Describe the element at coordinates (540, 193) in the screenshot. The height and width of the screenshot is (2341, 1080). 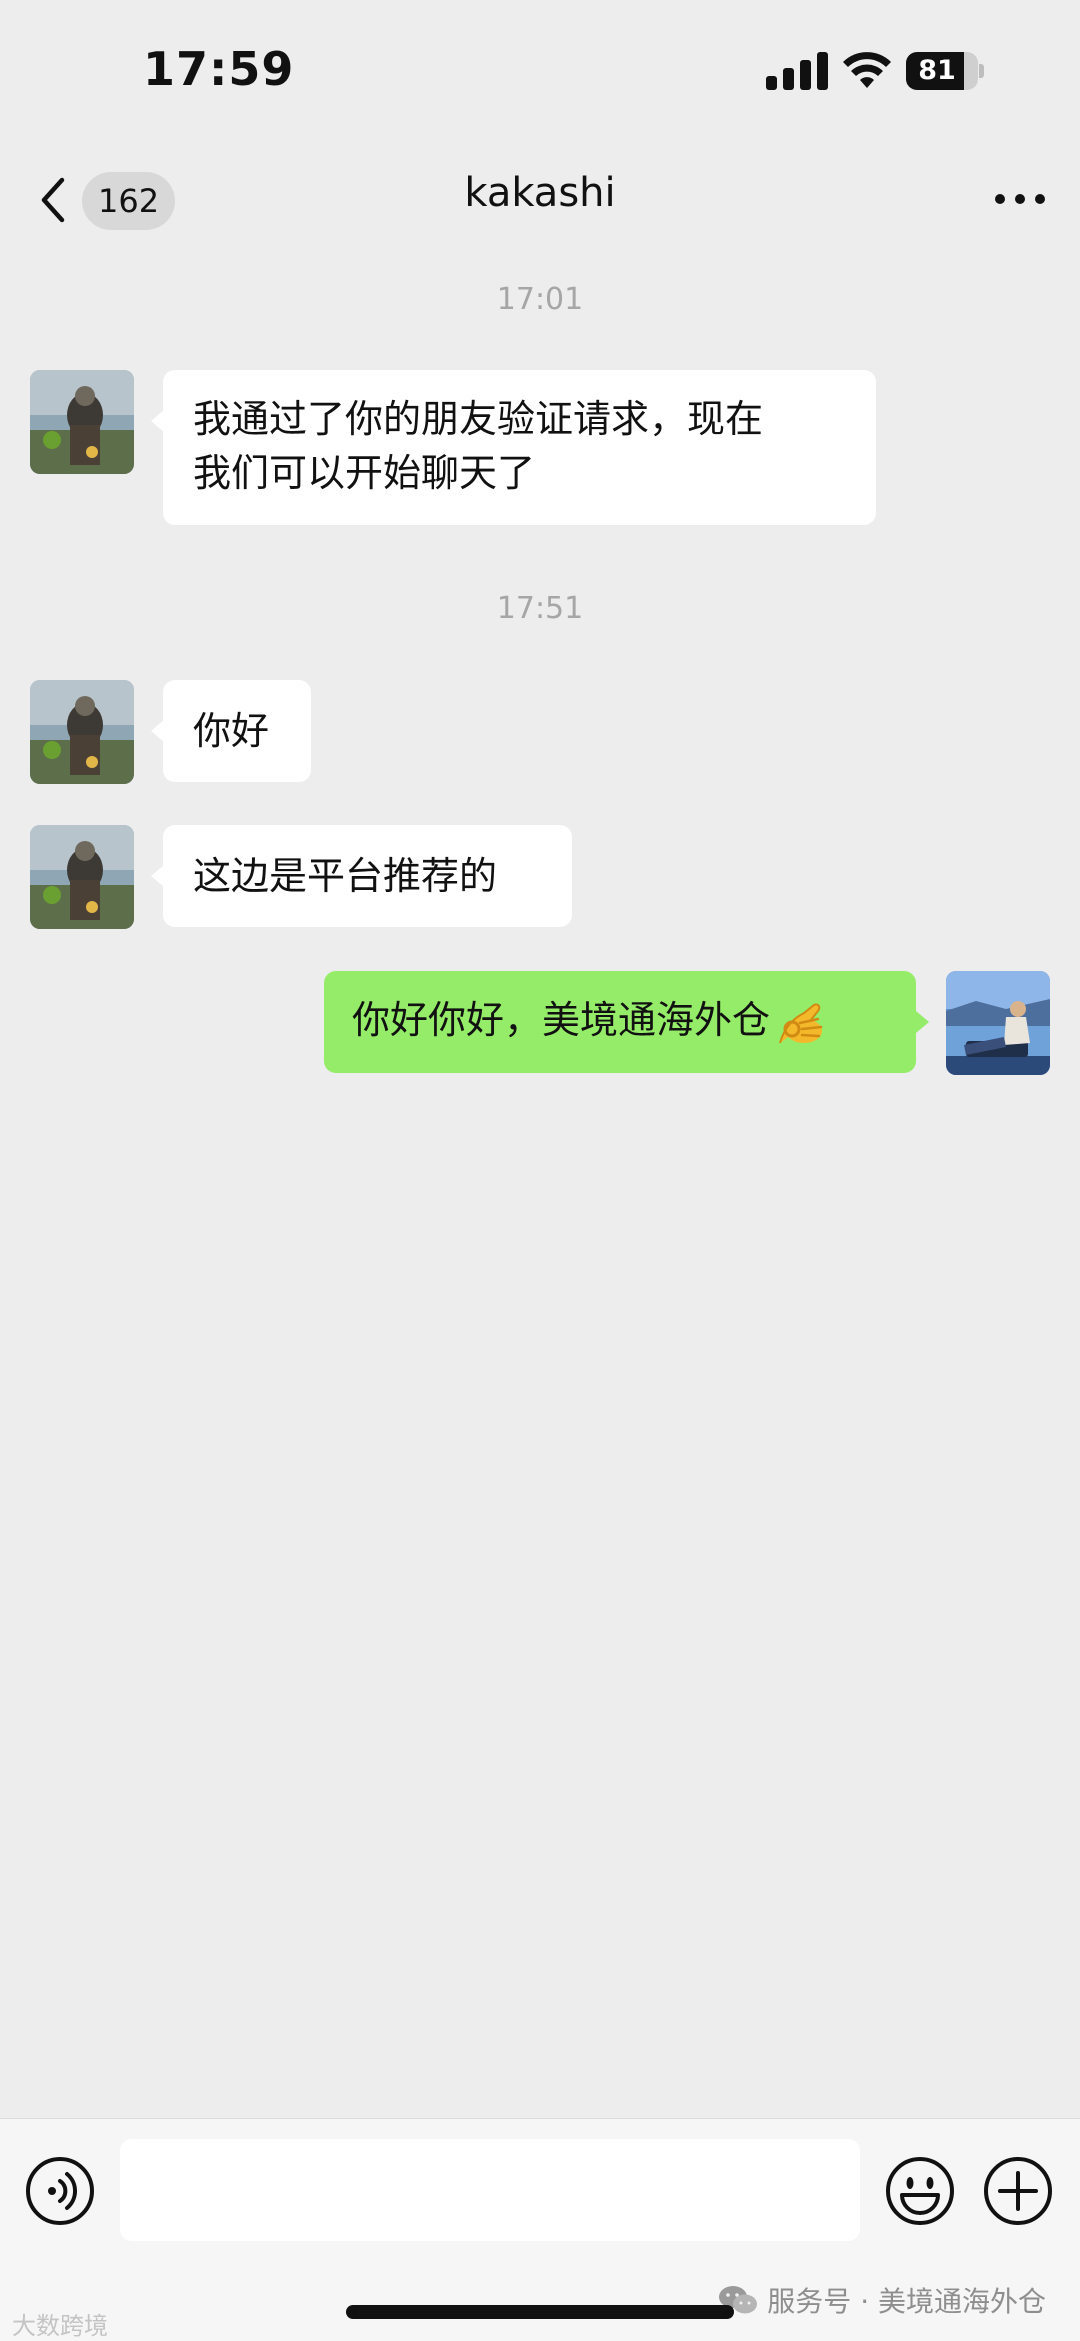
I see `chat-title: kakashi` at that location.